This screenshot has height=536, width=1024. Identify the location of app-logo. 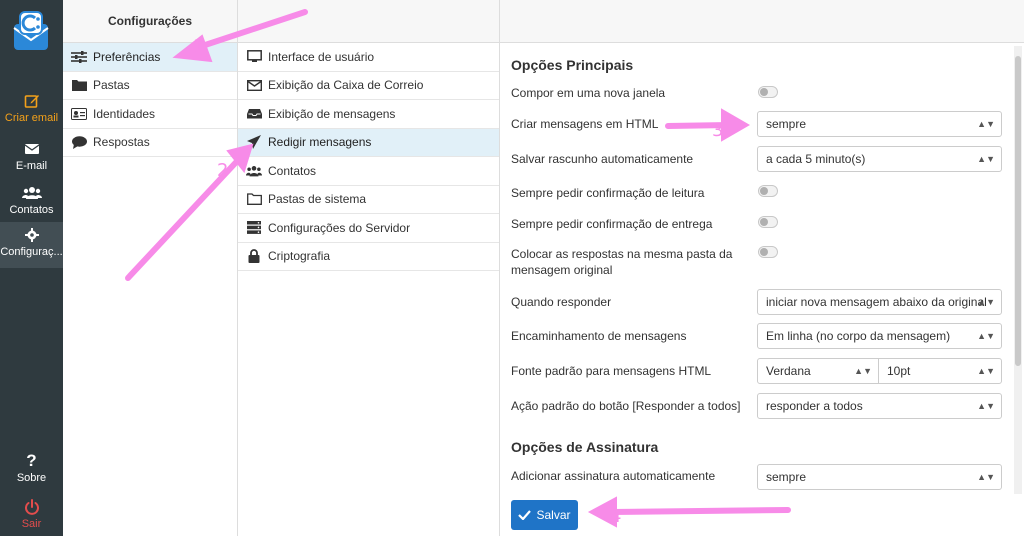
(31, 34).